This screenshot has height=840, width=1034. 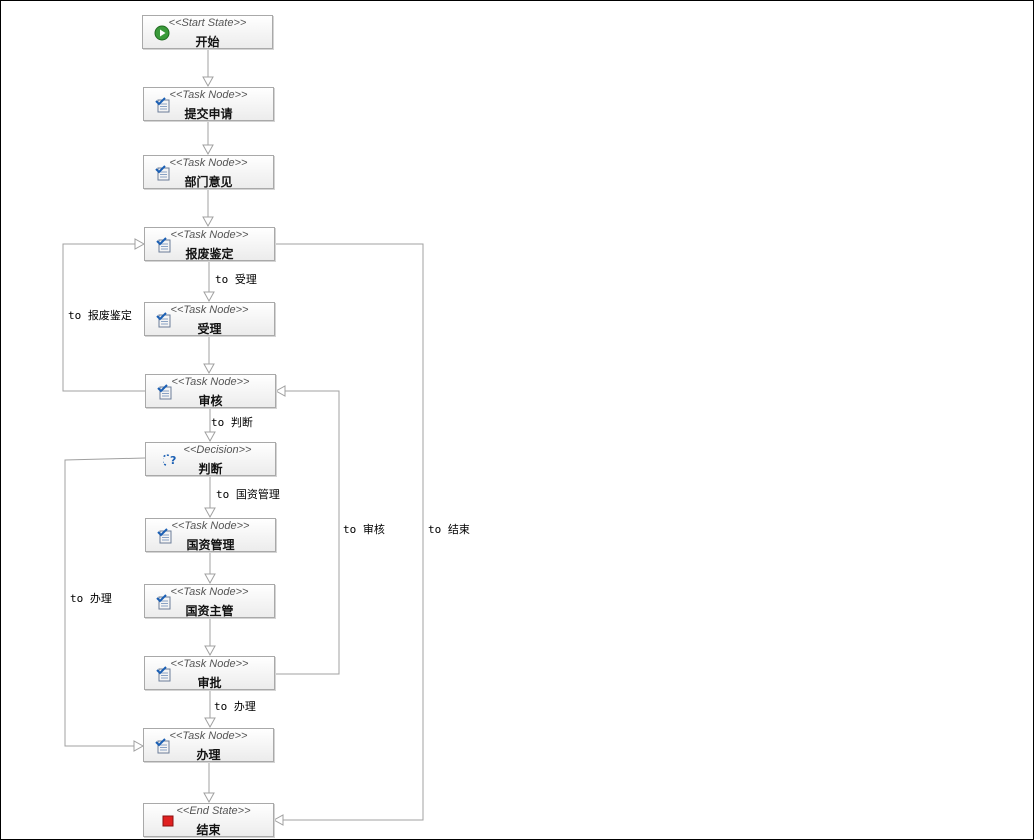 I want to click on task-node-dept: <<Task Node>> 部门意见, so click(x=208, y=172).